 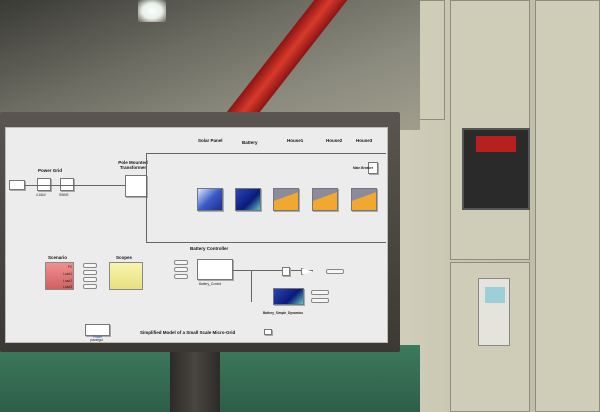 What do you see at coordinates (286, 199) in the screenshot?
I see `house1-block` at bounding box center [286, 199].